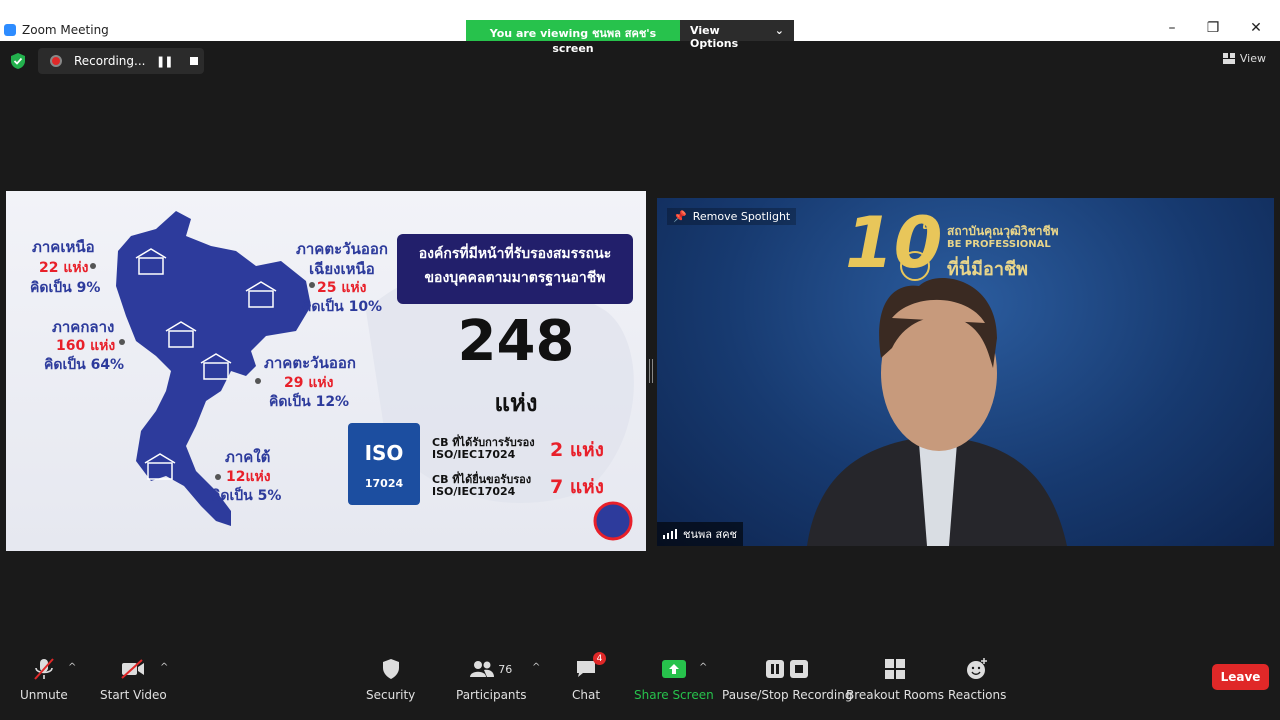 The width and height of the screenshot is (1280, 720). I want to click on share-screen-icon, so click(673, 669).